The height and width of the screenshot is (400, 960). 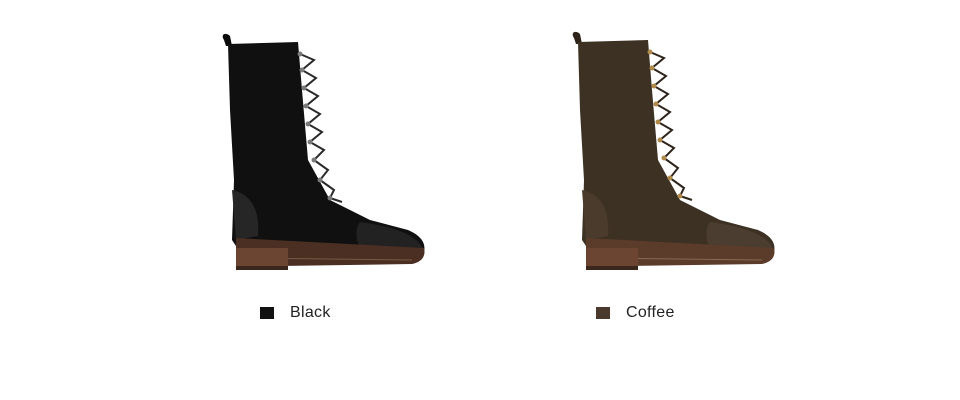 What do you see at coordinates (673, 150) in the screenshot?
I see `boot-image-coffee` at bounding box center [673, 150].